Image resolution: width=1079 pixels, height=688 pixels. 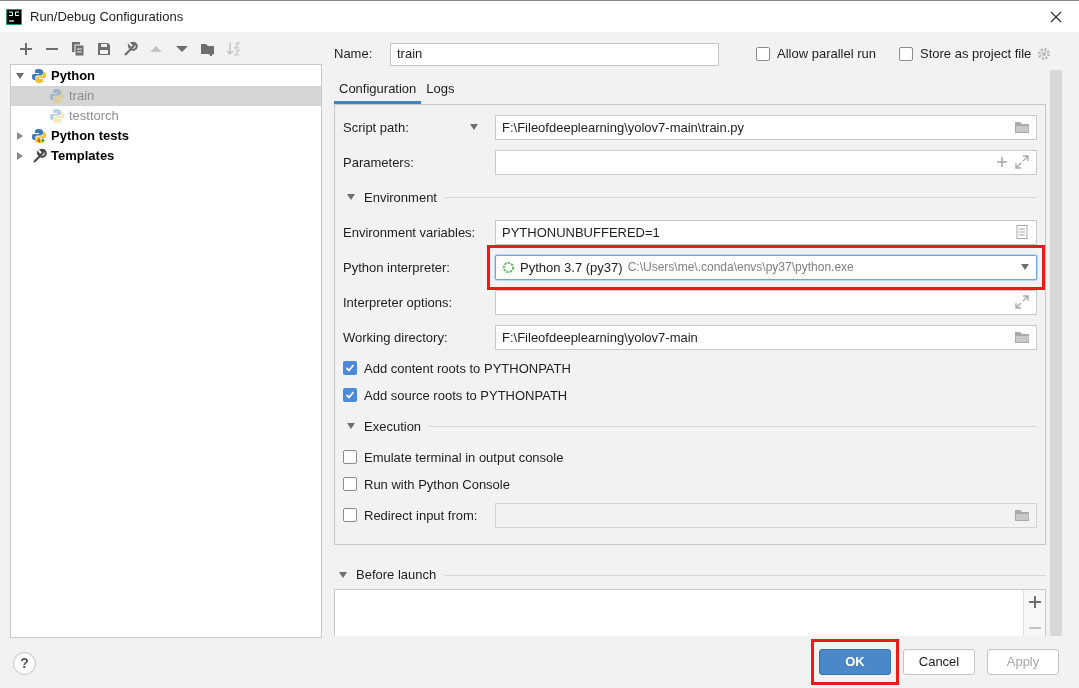 What do you see at coordinates (398, 302) in the screenshot?
I see `field-label: Interpreter options:` at bounding box center [398, 302].